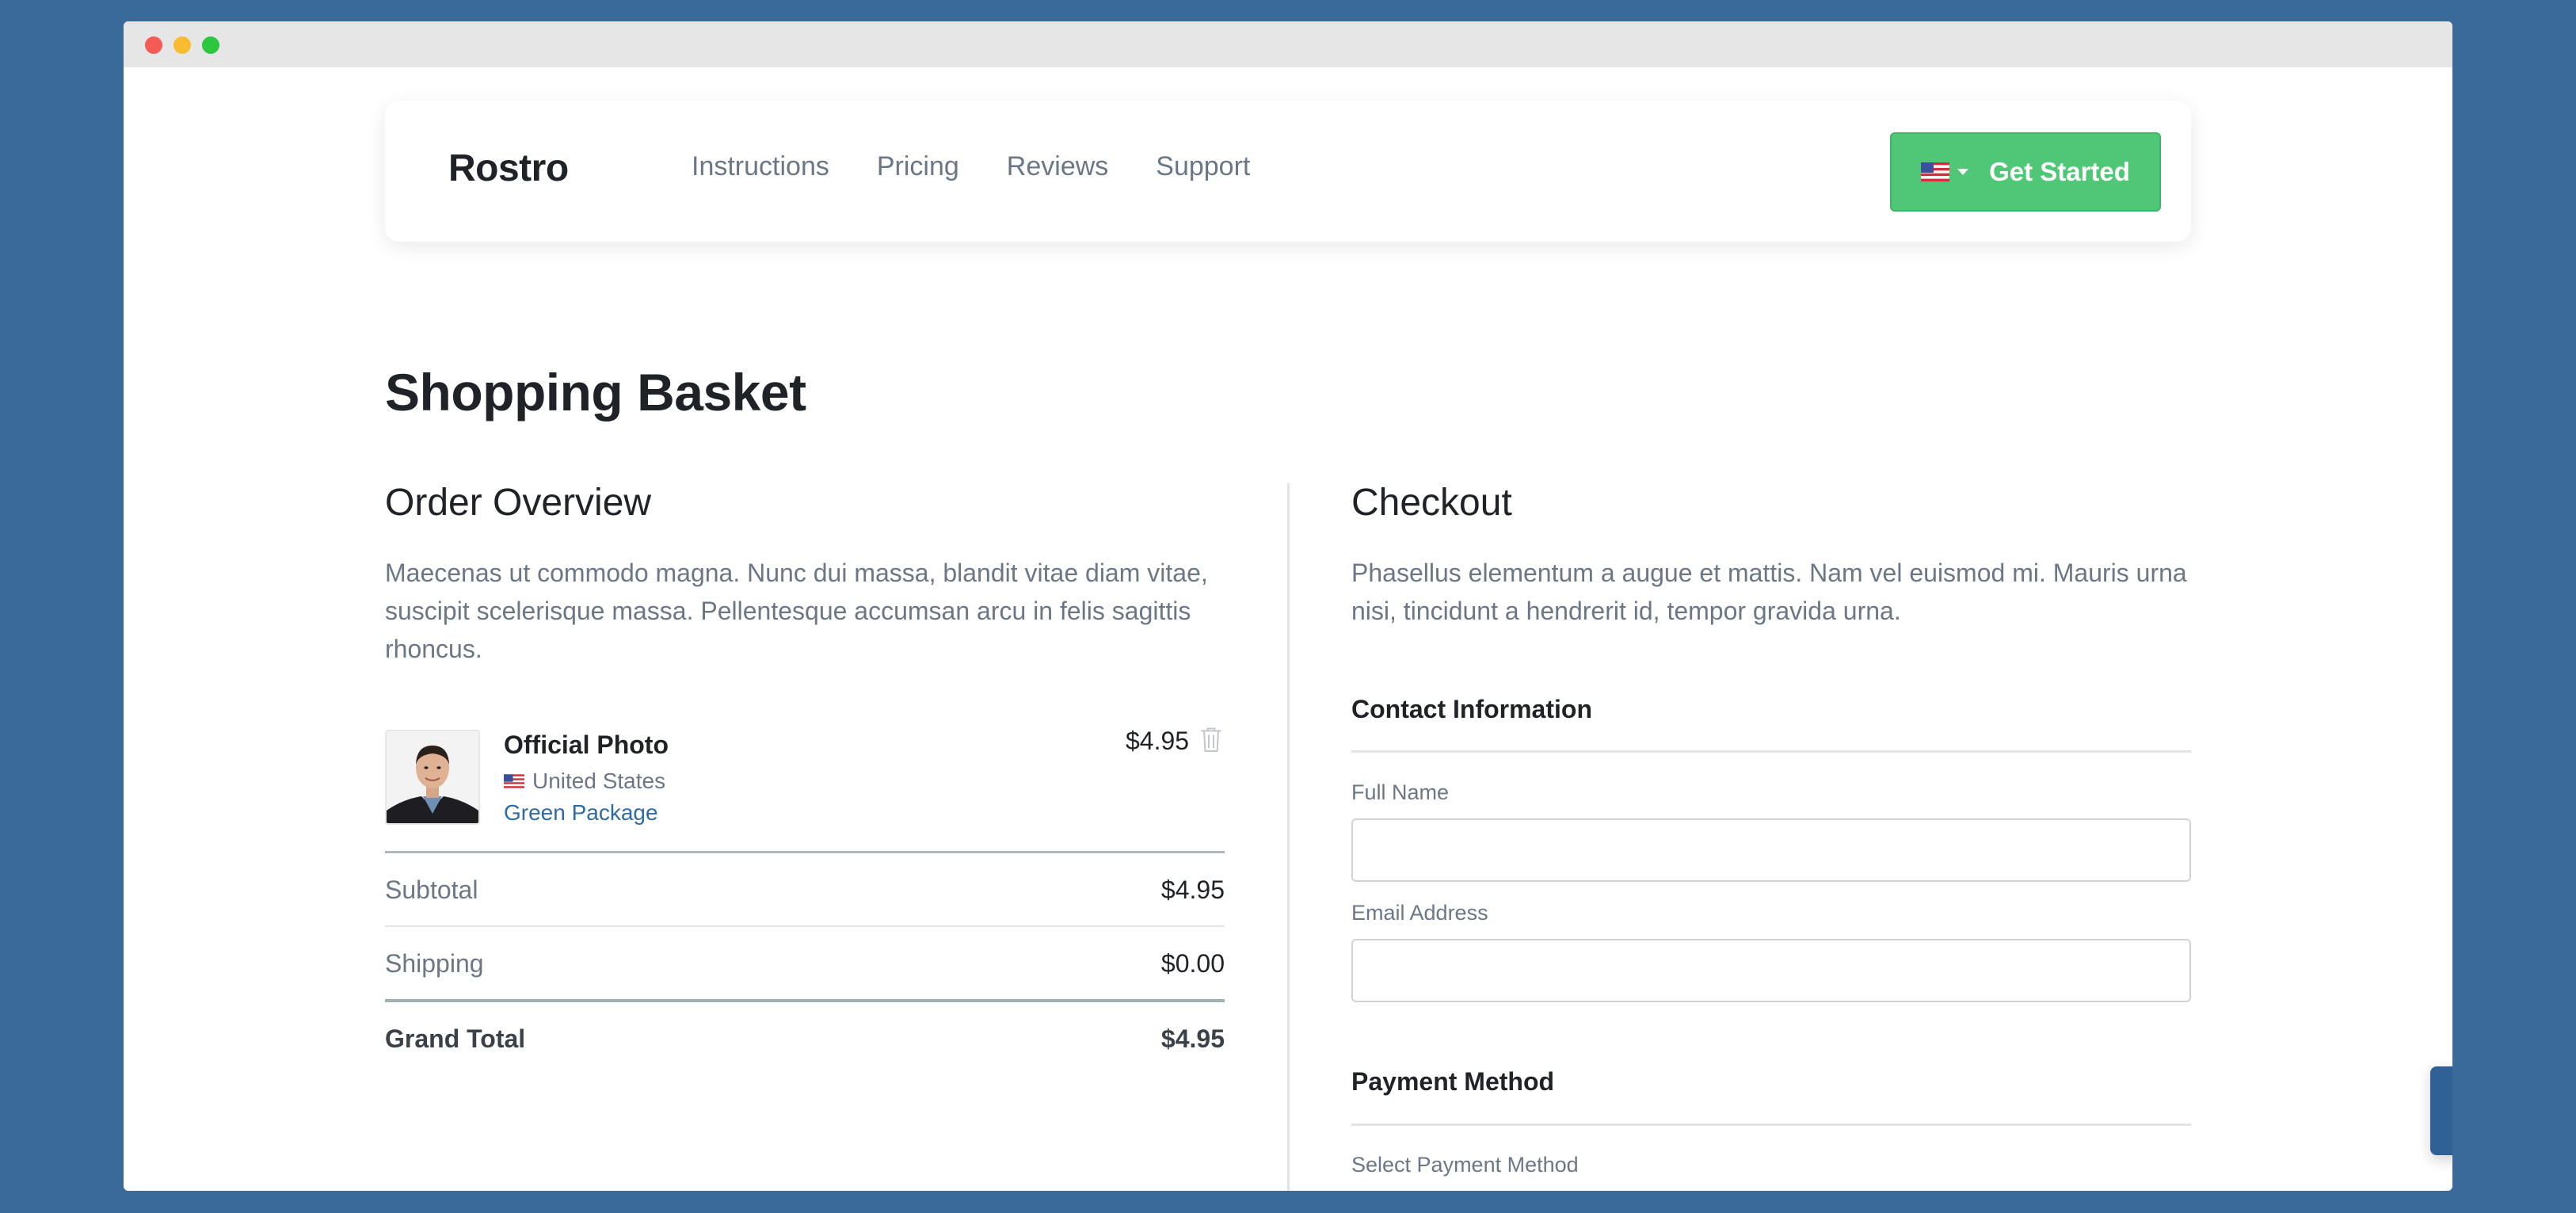 The height and width of the screenshot is (1213, 2576). Describe the element at coordinates (1963, 172) in the screenshot. I see `caret-down-icon` at that location.